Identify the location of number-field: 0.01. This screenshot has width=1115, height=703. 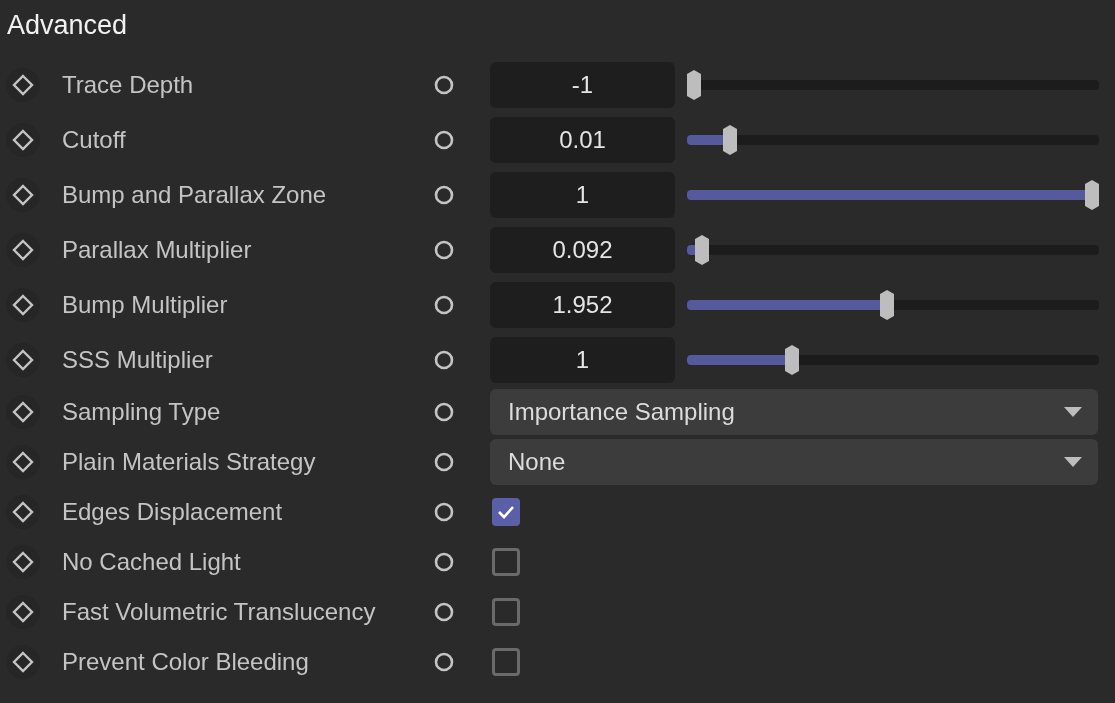
(582, 139).